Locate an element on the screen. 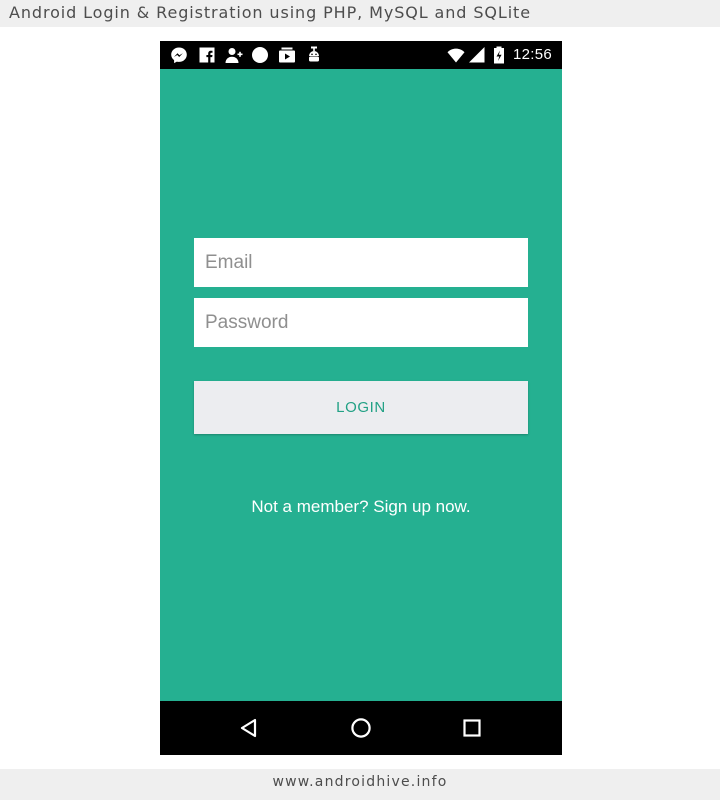  navigation-bar is located at coordinates (361, 728).